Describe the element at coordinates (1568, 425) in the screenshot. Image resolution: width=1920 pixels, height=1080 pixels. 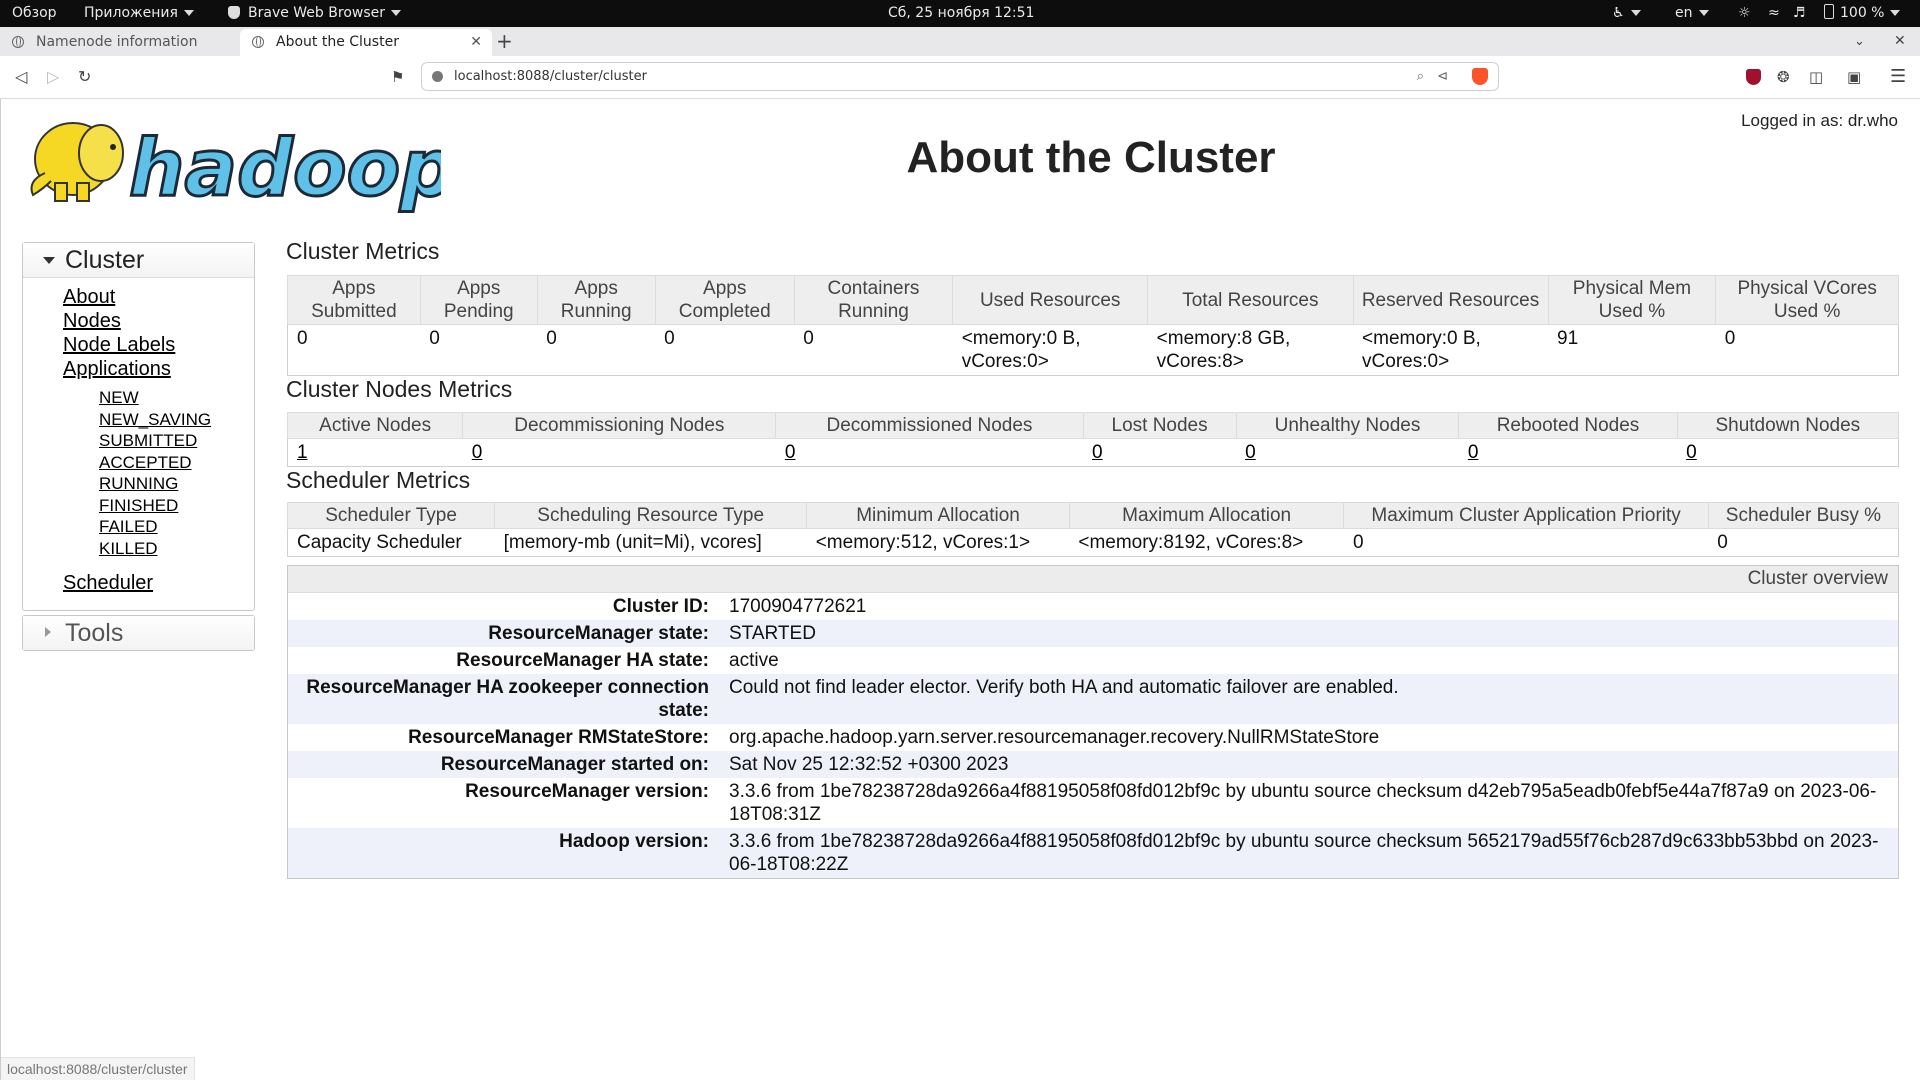
I see `col-header: Rebooted Nodes` at that location.